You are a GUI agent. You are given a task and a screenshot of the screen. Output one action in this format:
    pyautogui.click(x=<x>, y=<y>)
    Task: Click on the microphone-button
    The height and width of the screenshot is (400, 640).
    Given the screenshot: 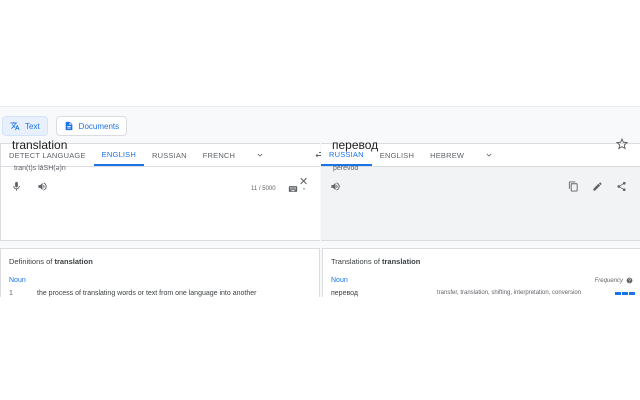 What is the action you would take?
    pyautogui.click(x=16, y=186)
    